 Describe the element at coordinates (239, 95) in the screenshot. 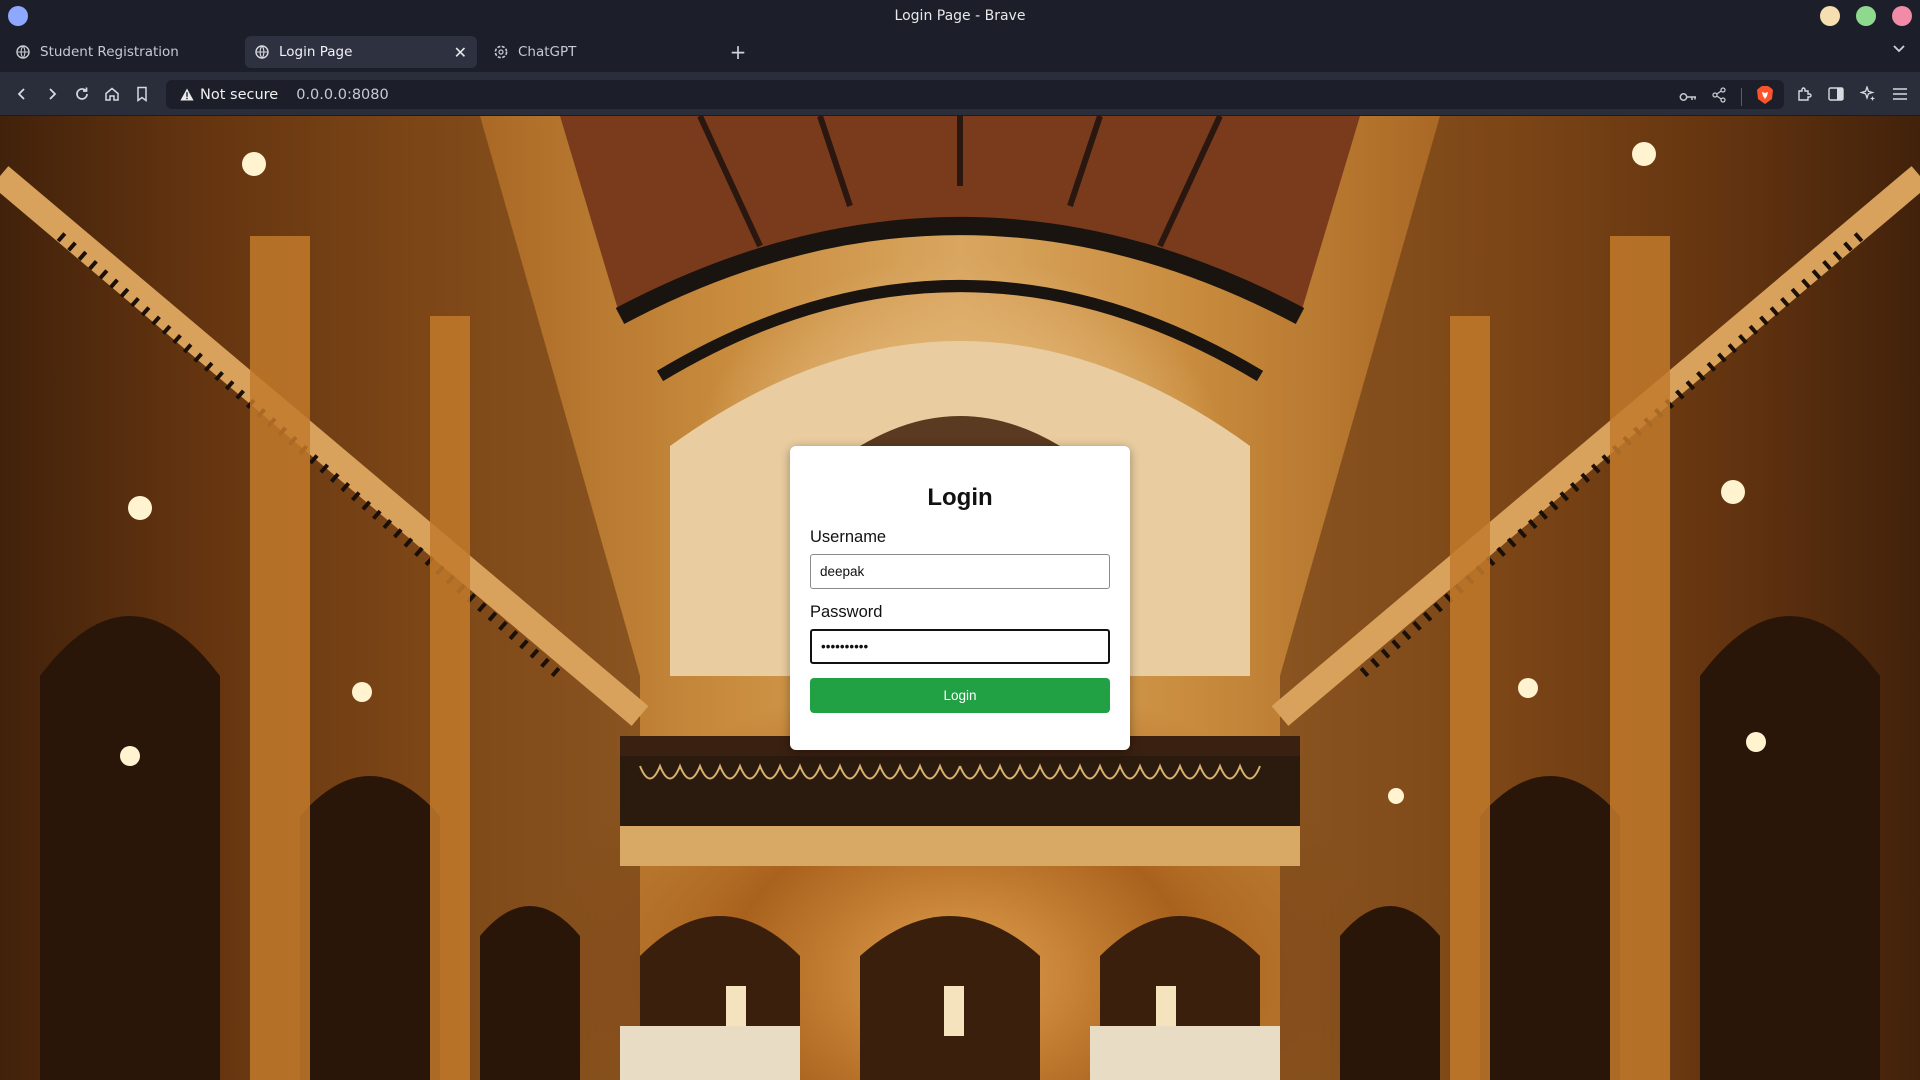

I see `security-status-label: Not secure` at that location.